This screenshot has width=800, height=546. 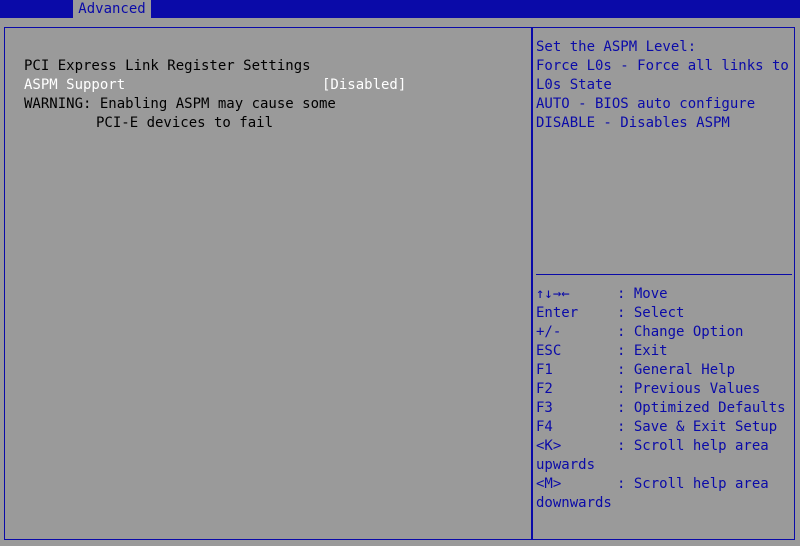 I want to click on key-desc: : Previous Values, so click(x=689, y=389).